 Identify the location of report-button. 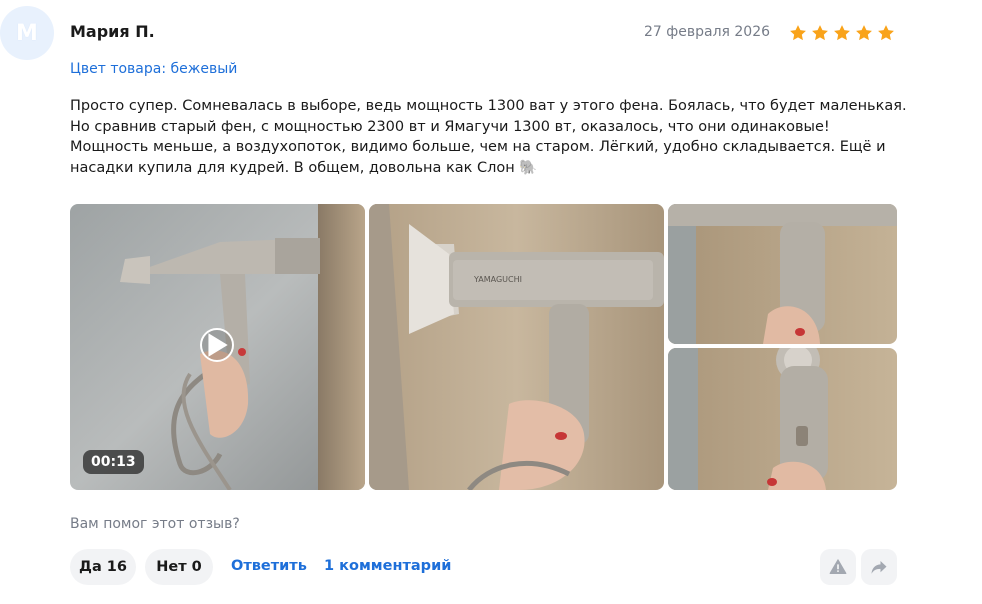
(838, 567).